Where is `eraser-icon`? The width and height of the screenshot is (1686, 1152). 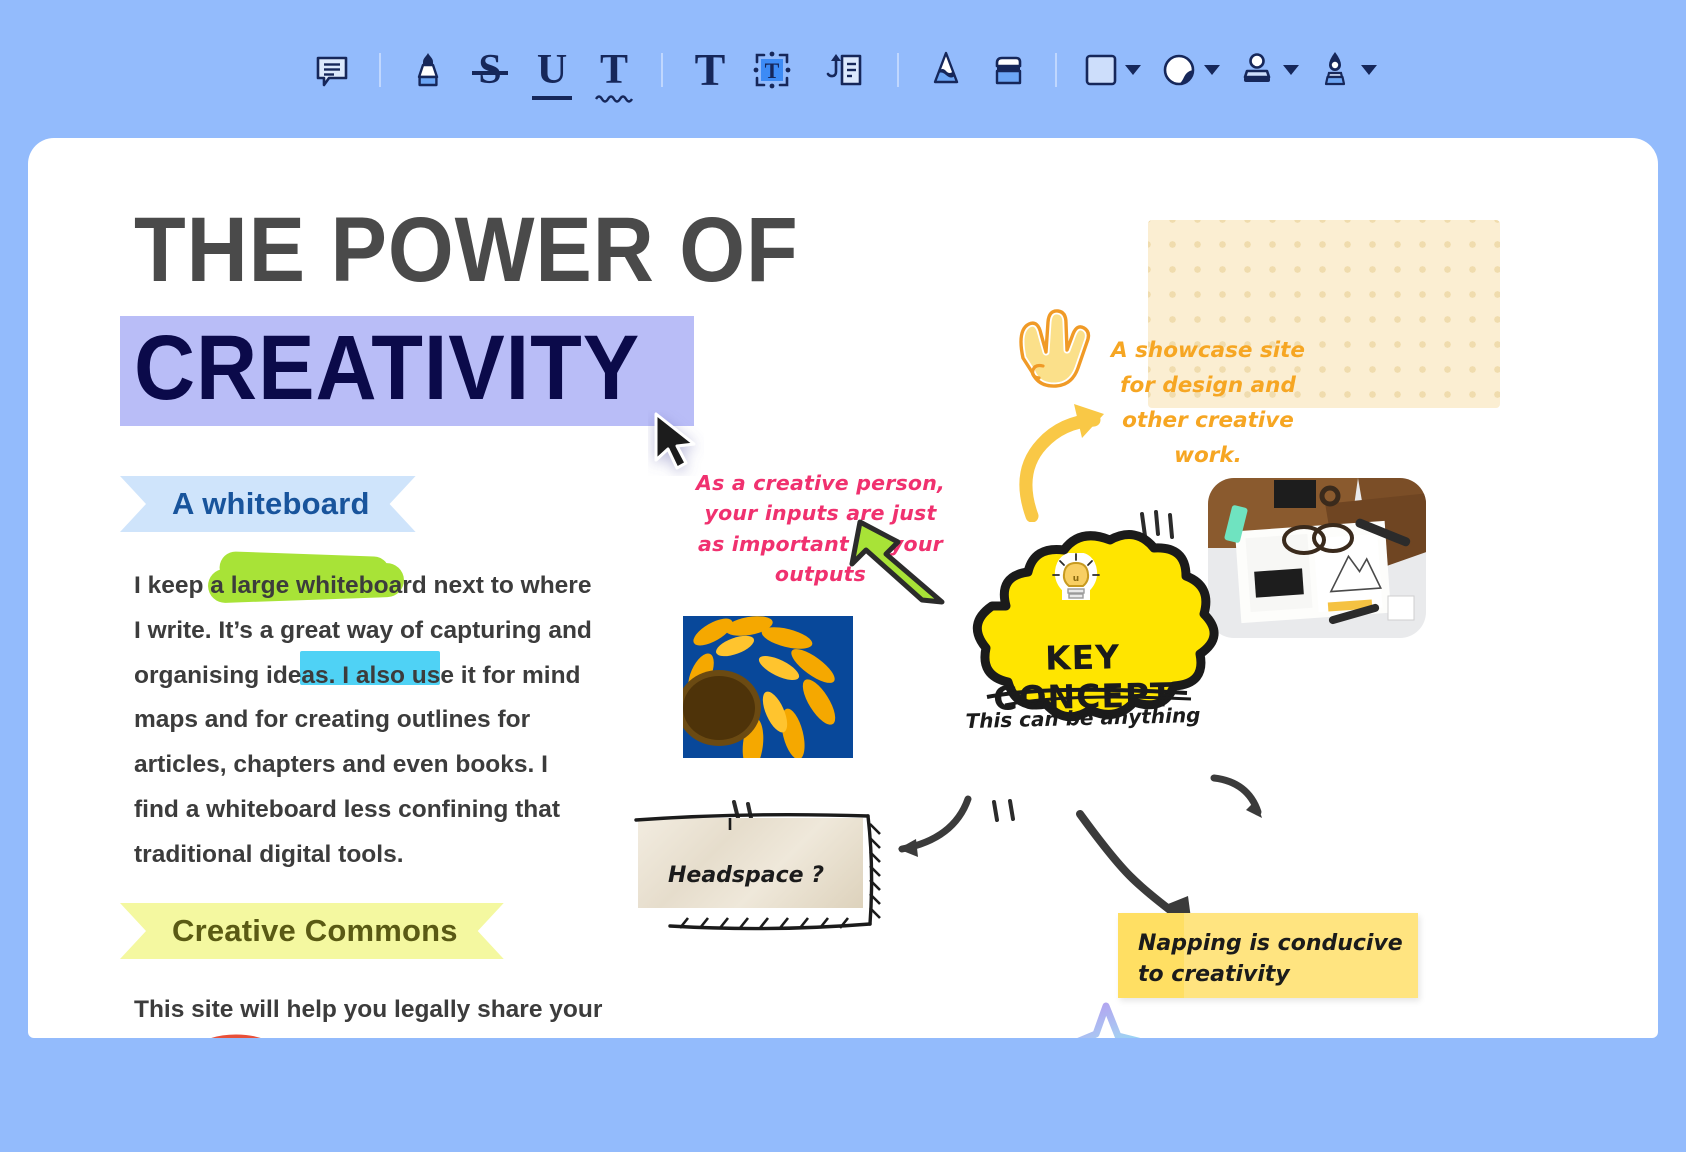
eraser-icon is located at coordinates (1008, 70).